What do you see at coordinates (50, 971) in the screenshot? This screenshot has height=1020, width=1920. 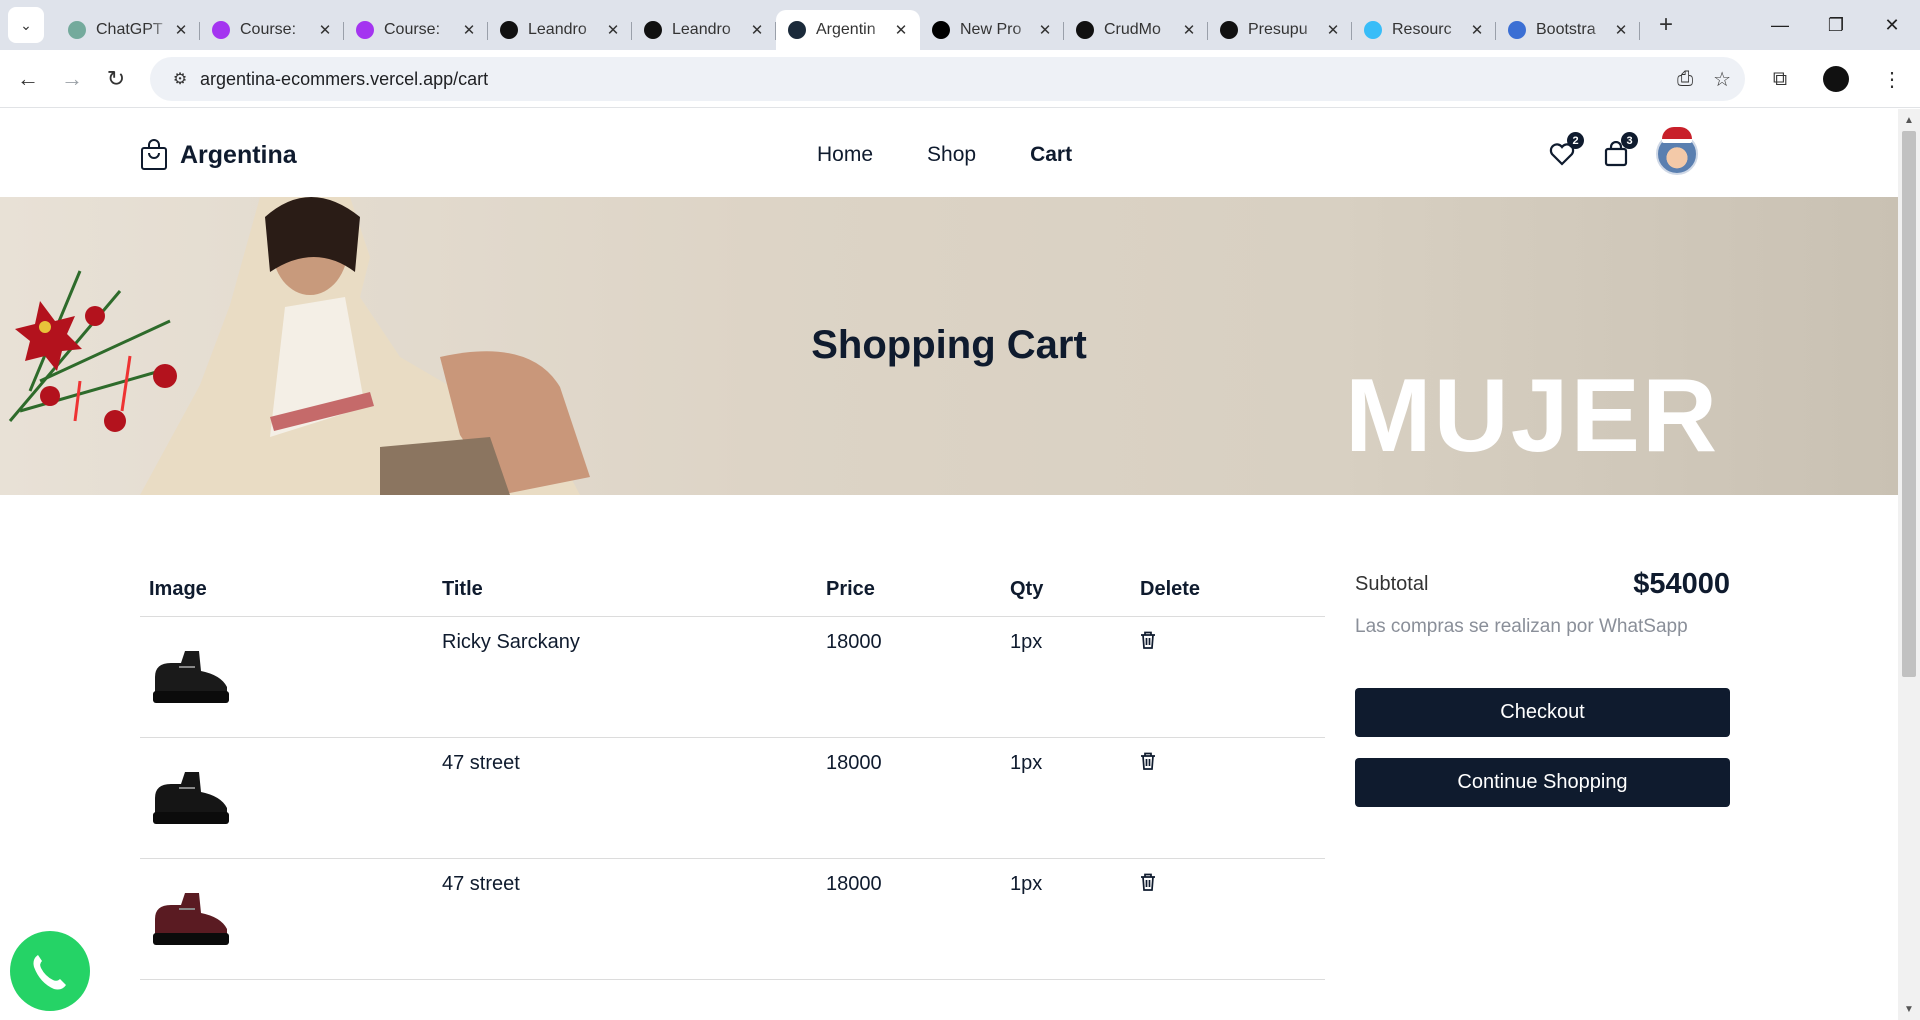 I see `whatsapp-button` at bounding box center [50, 971].